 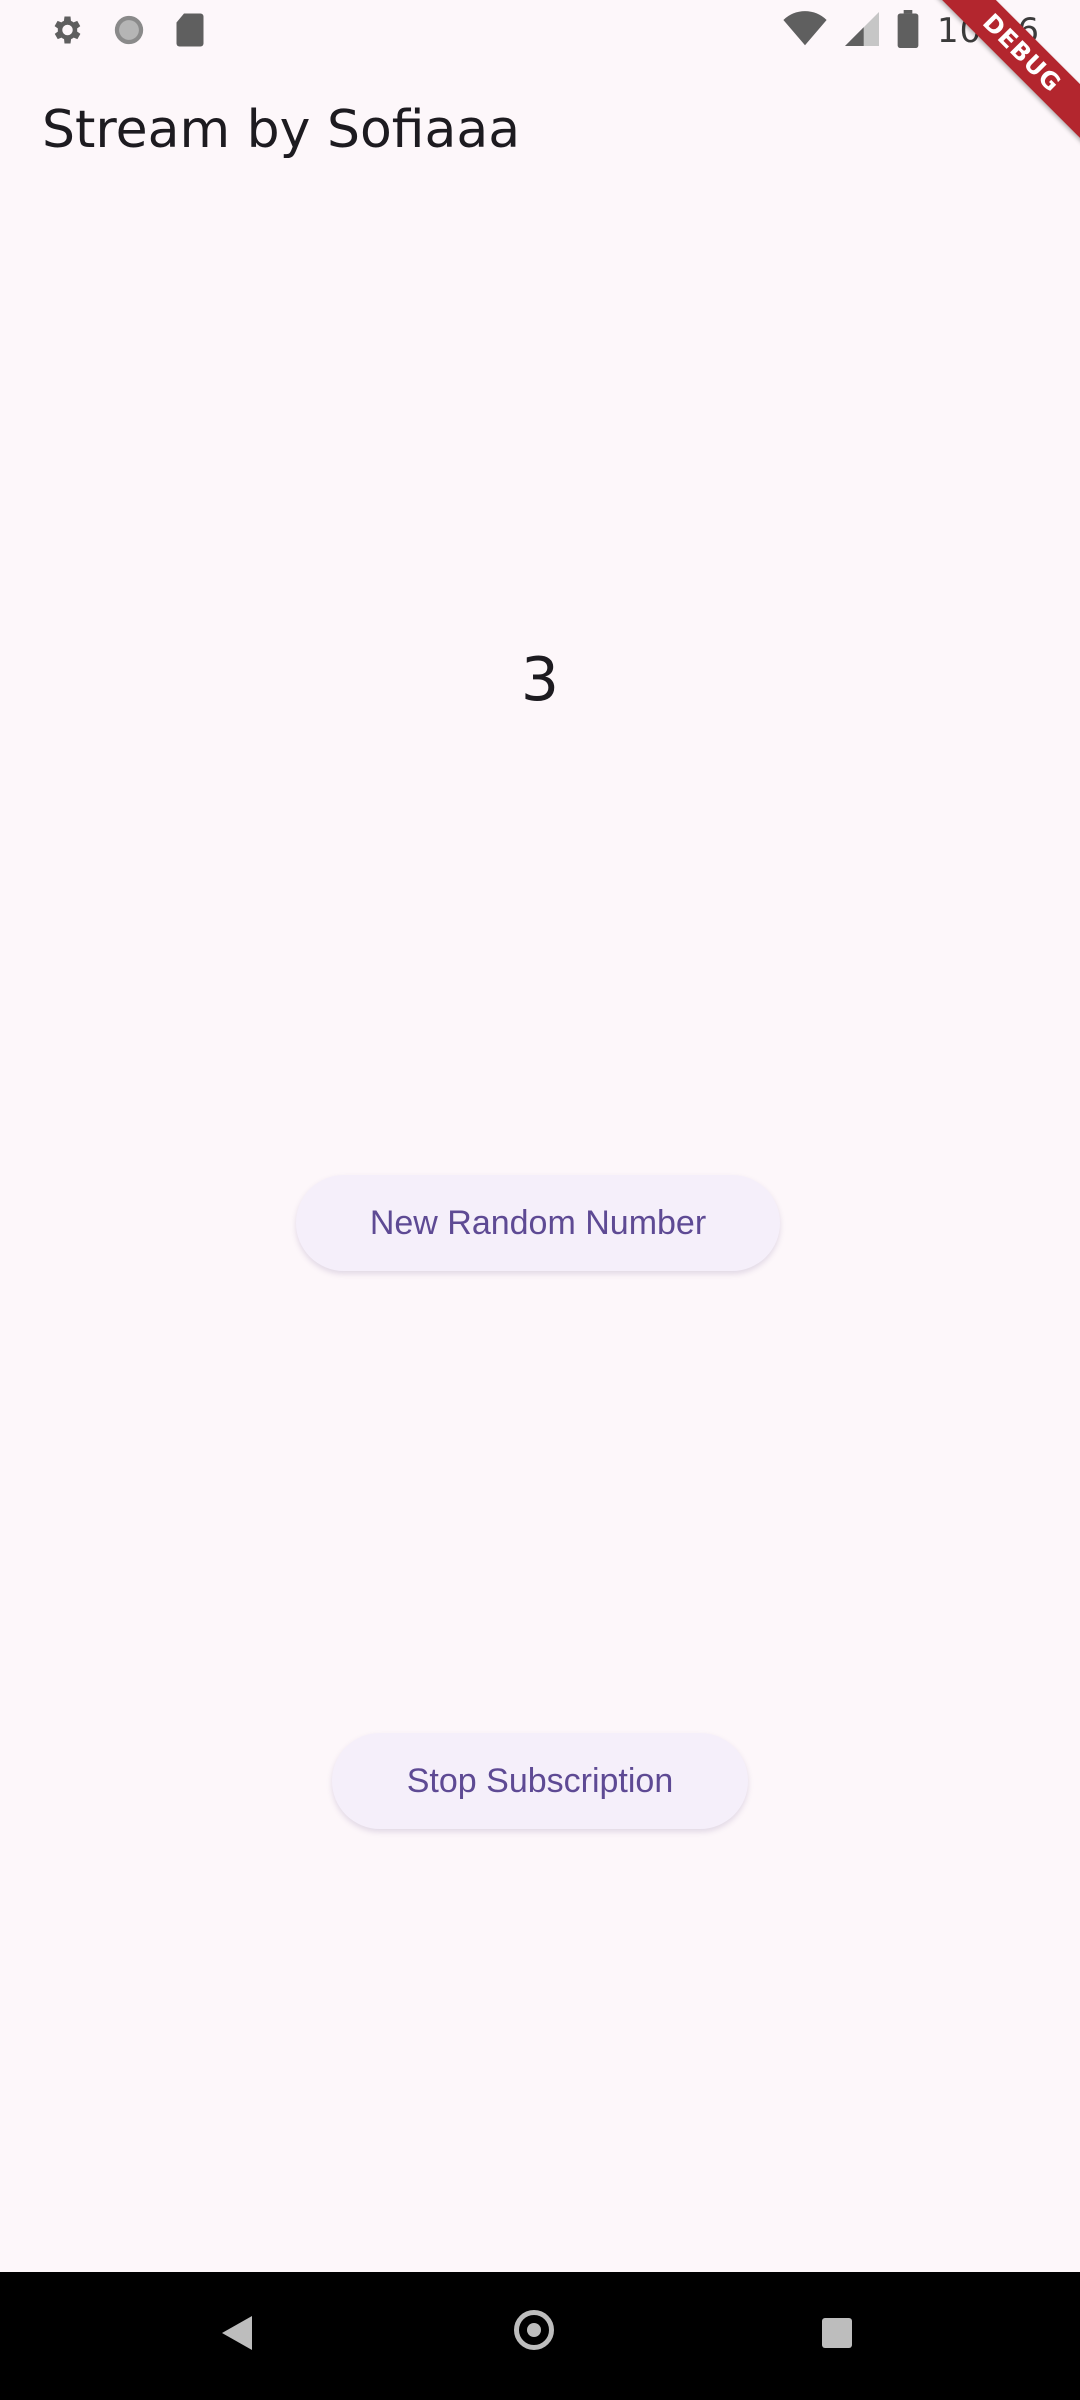 I want to click on system-nav-bar, so click(x=540, y=2336).